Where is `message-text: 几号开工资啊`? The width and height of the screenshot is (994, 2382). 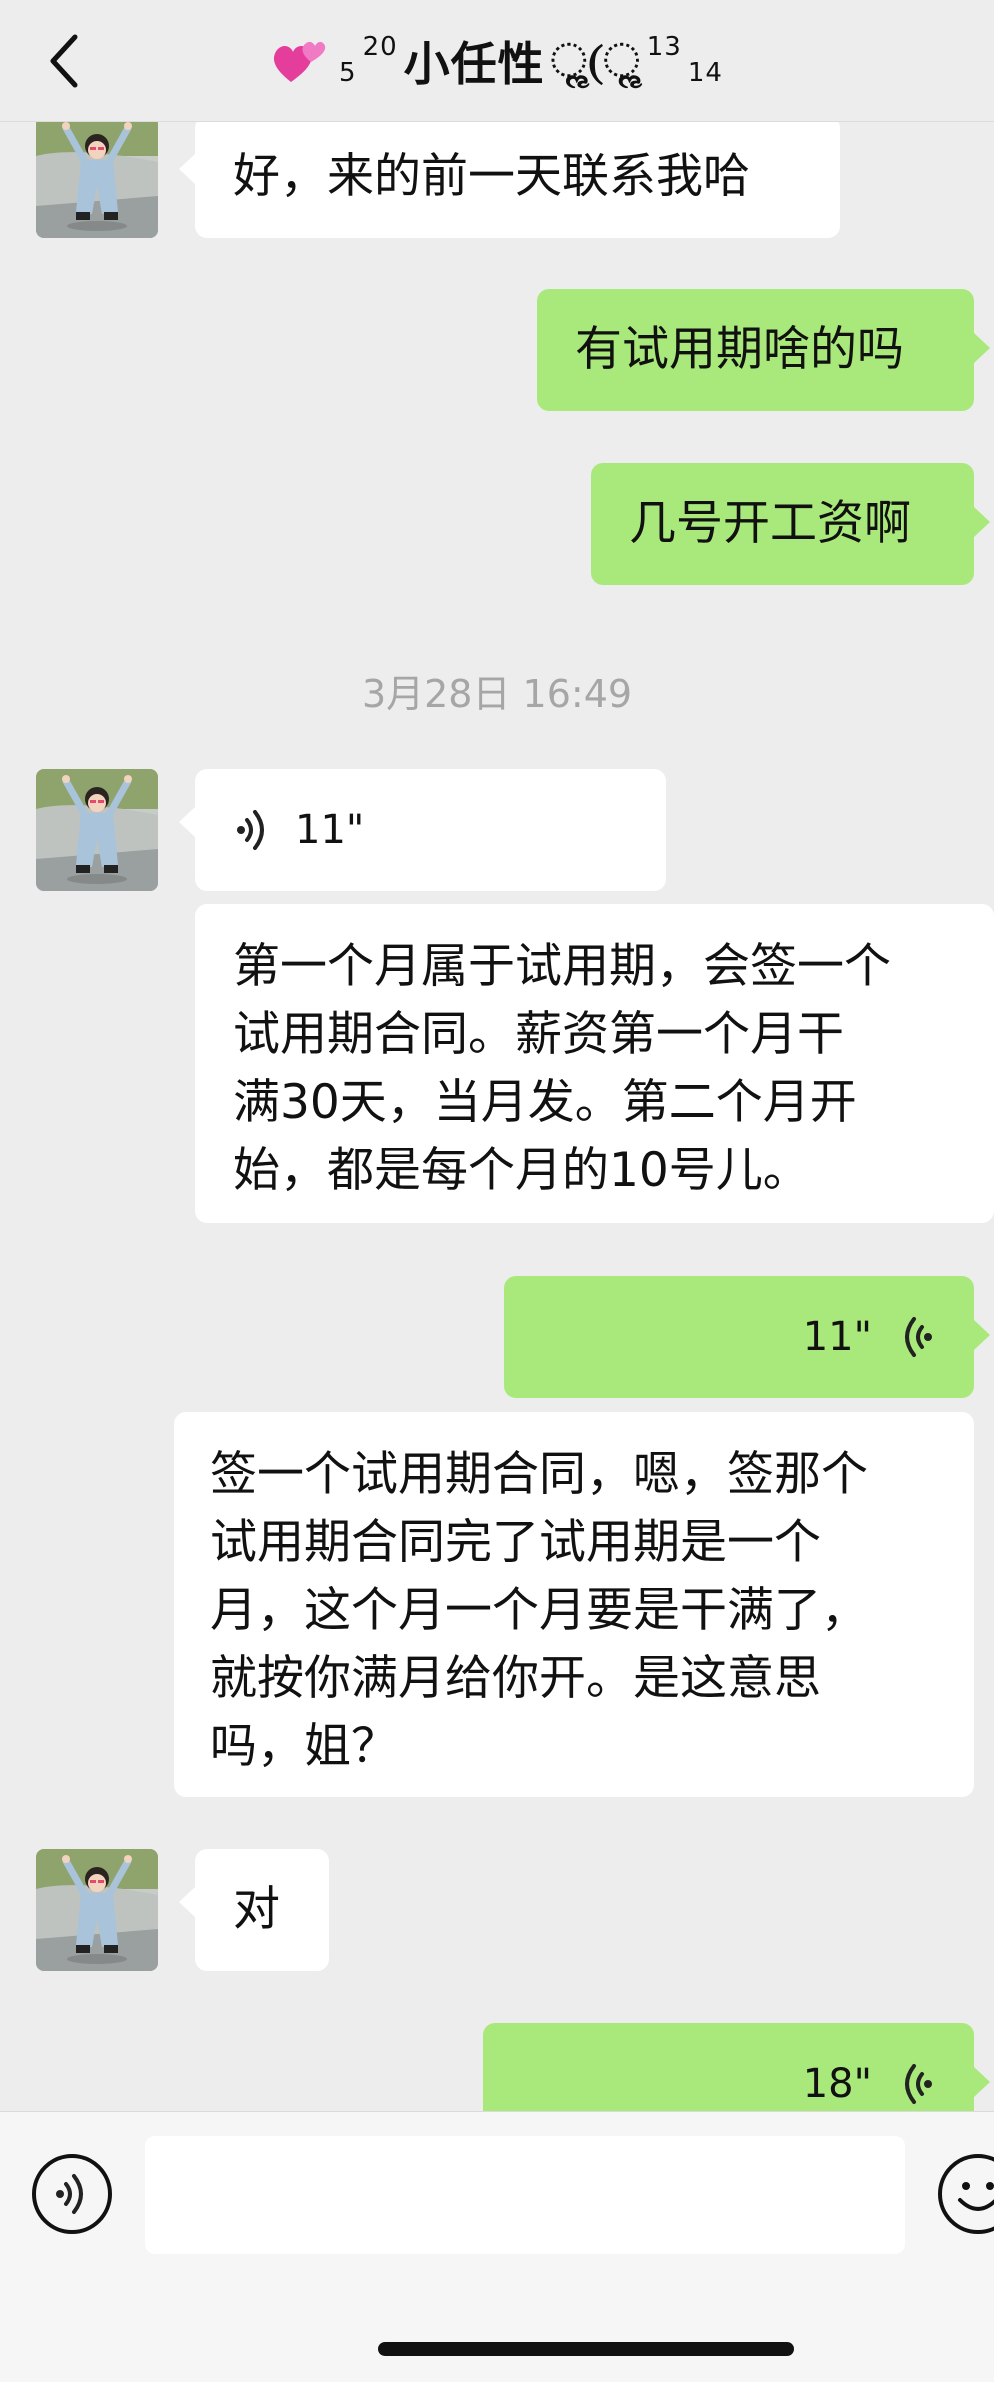
message-text: 几号开工资啊 is located at coordinates (770, 523).